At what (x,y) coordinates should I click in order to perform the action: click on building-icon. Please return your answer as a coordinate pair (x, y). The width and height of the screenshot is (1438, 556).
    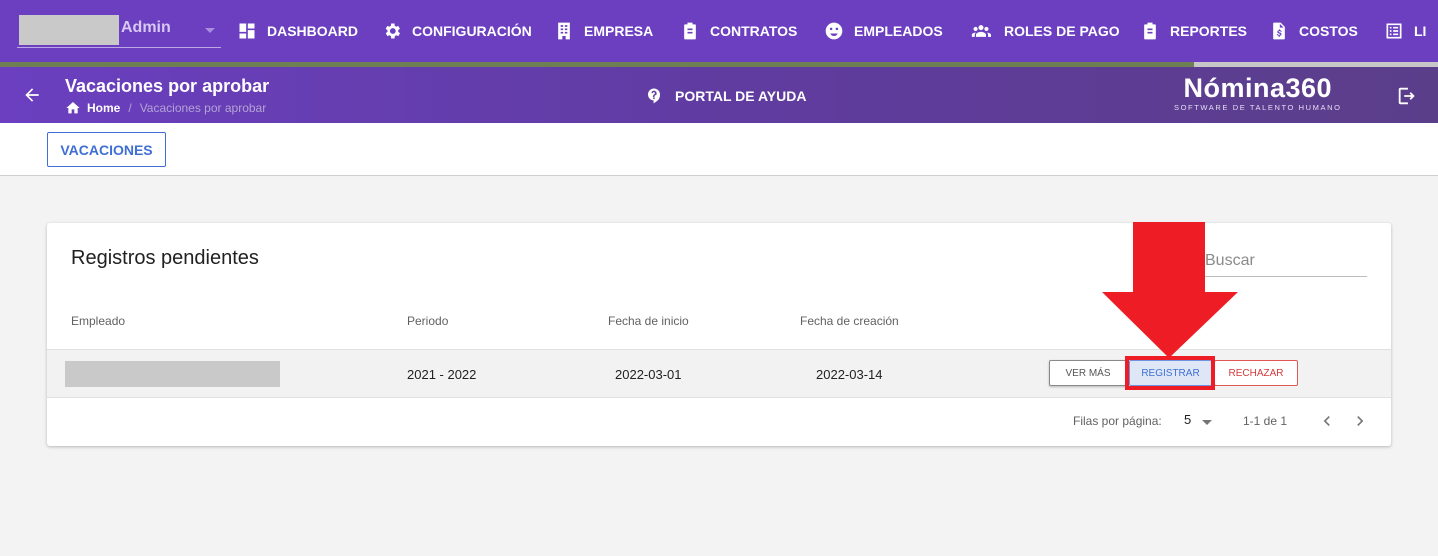
    Looking at the image, I should click on (564, 31).